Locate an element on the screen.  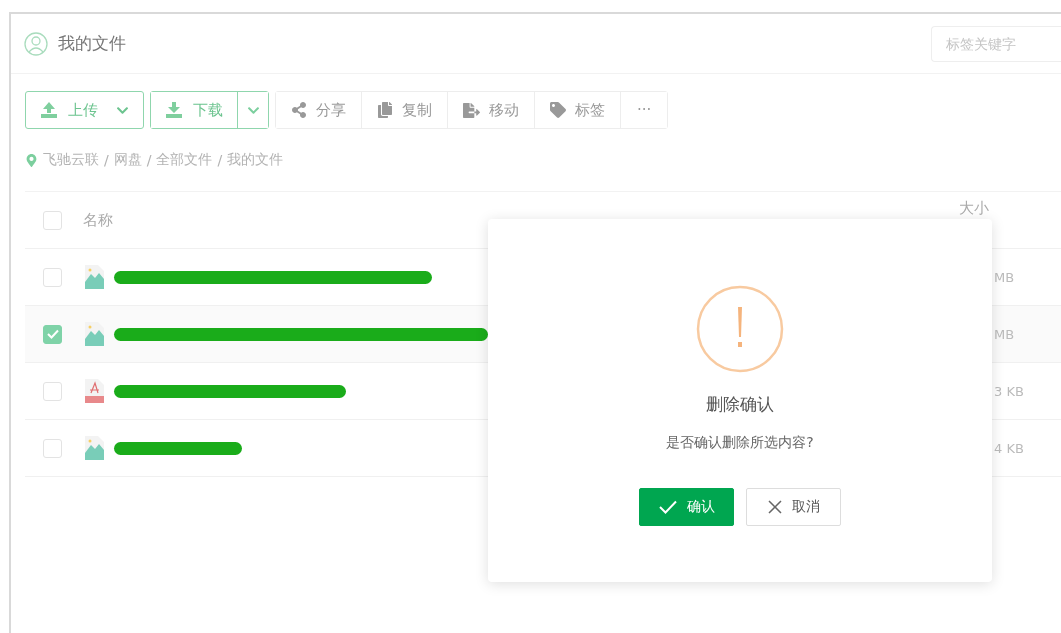
file-size: 3 KB is located at coordinates (1009, 391).